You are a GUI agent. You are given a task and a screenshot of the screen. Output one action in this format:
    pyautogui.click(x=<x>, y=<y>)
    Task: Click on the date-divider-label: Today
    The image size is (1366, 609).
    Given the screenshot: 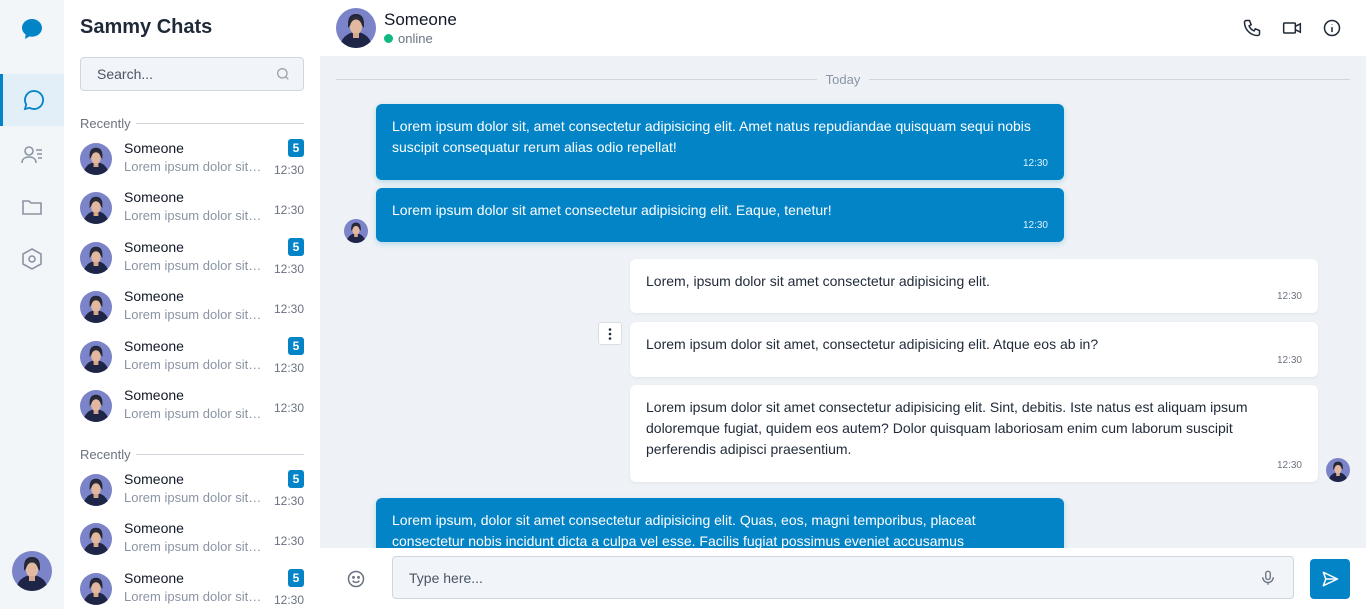 What is the action you would take?
    pyautogui.click(x=843, y=79)
    